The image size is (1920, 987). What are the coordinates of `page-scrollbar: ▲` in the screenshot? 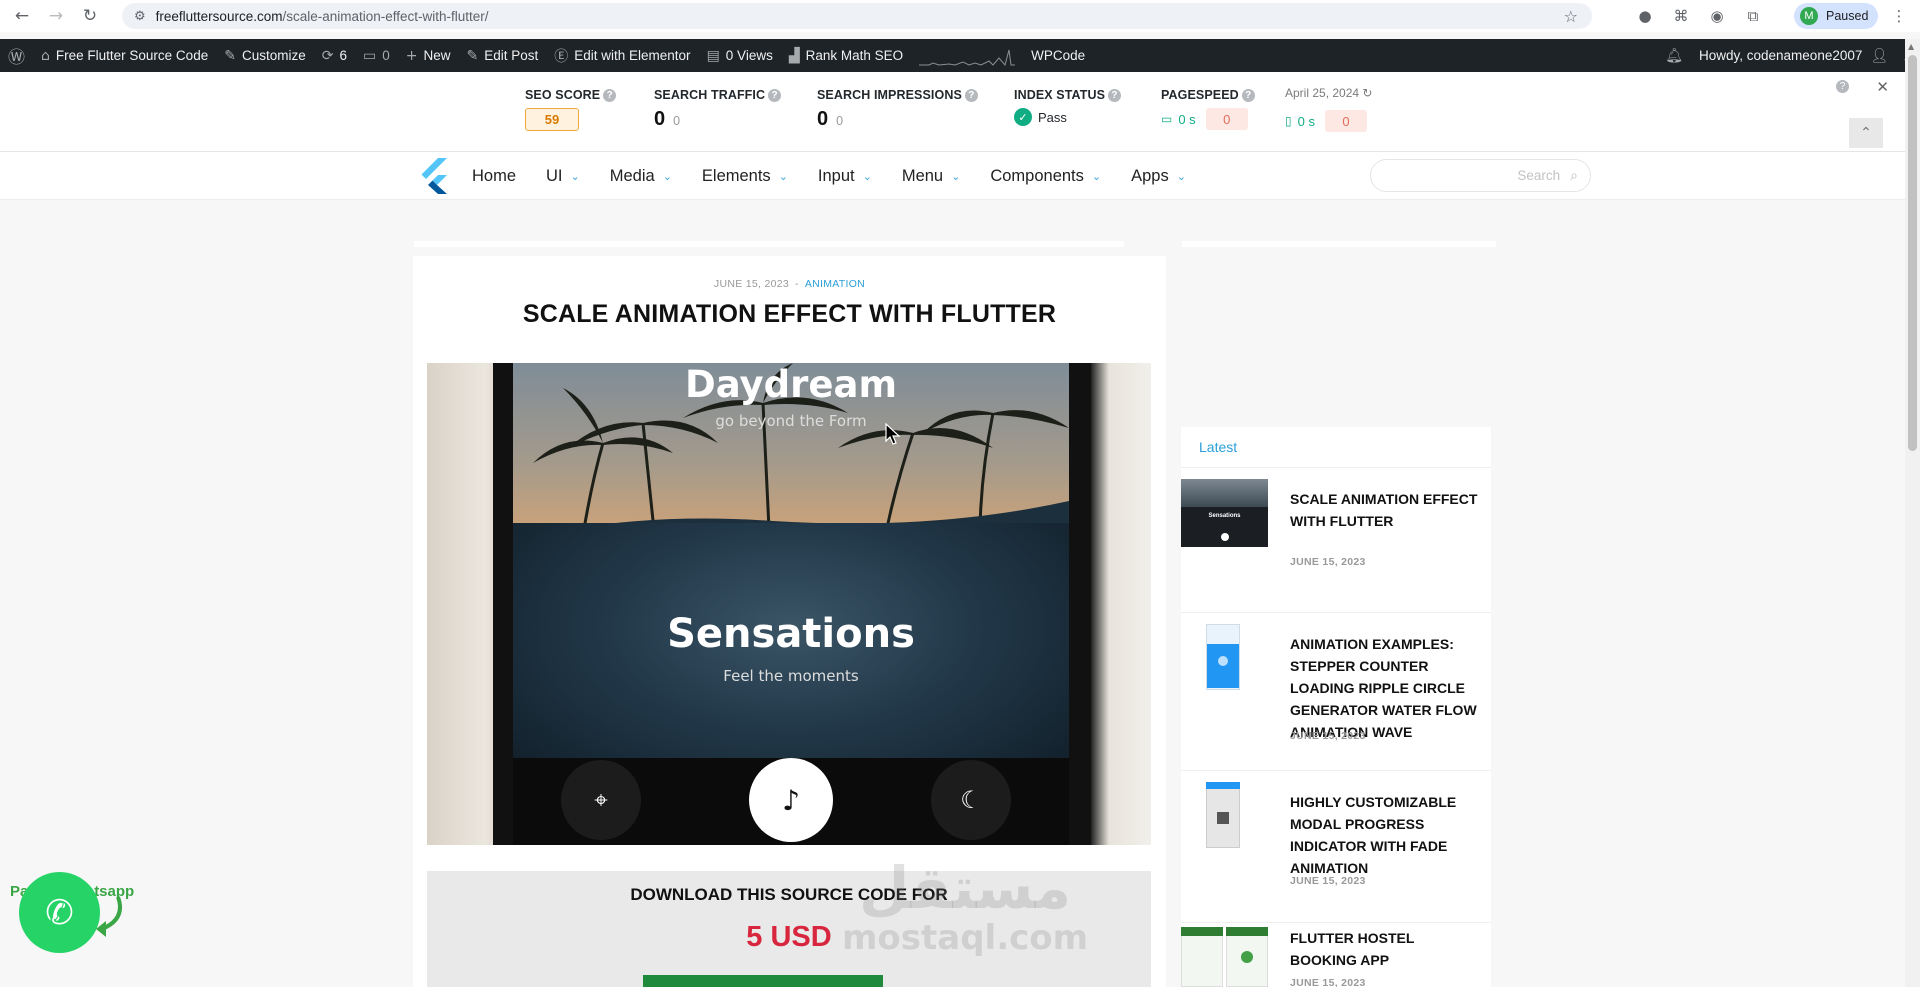 It's located at (1912, 513).